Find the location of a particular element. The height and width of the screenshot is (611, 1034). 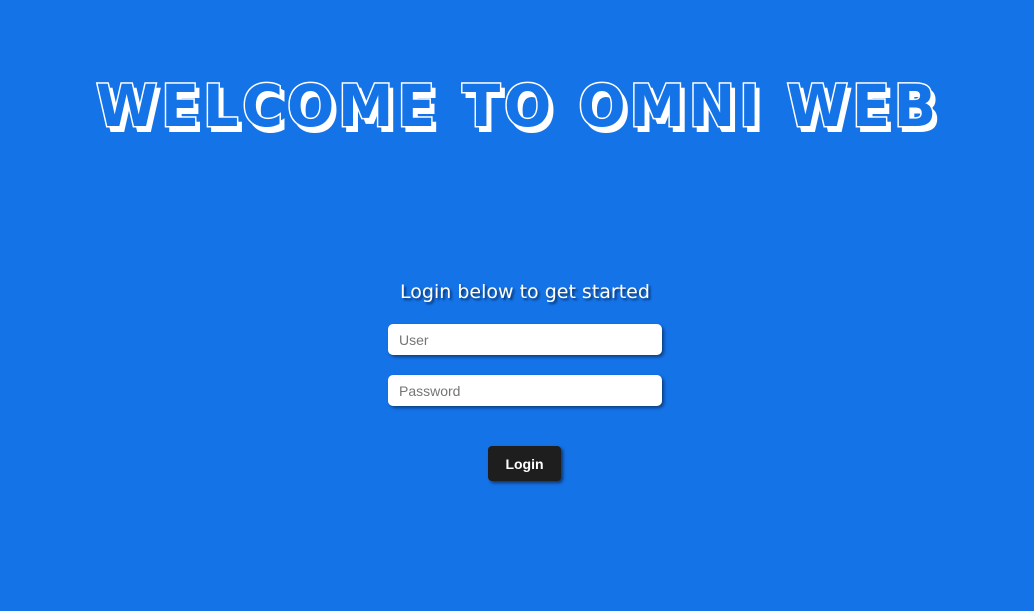

login-button: Login is located at coordinates (524, 463).